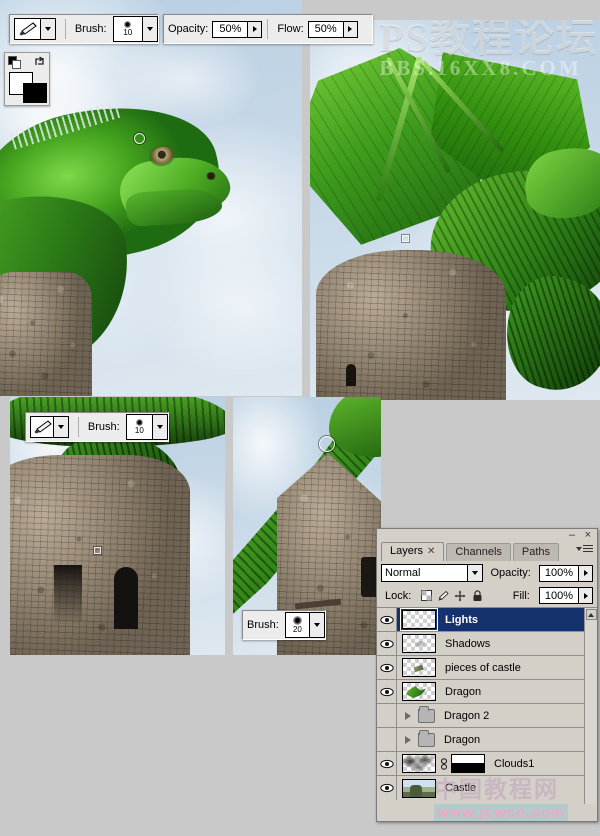  What do you see at coordinates (478, 552) in the screenshot?
I see `tab-channels: Channels` at bounding box center [478, 552].